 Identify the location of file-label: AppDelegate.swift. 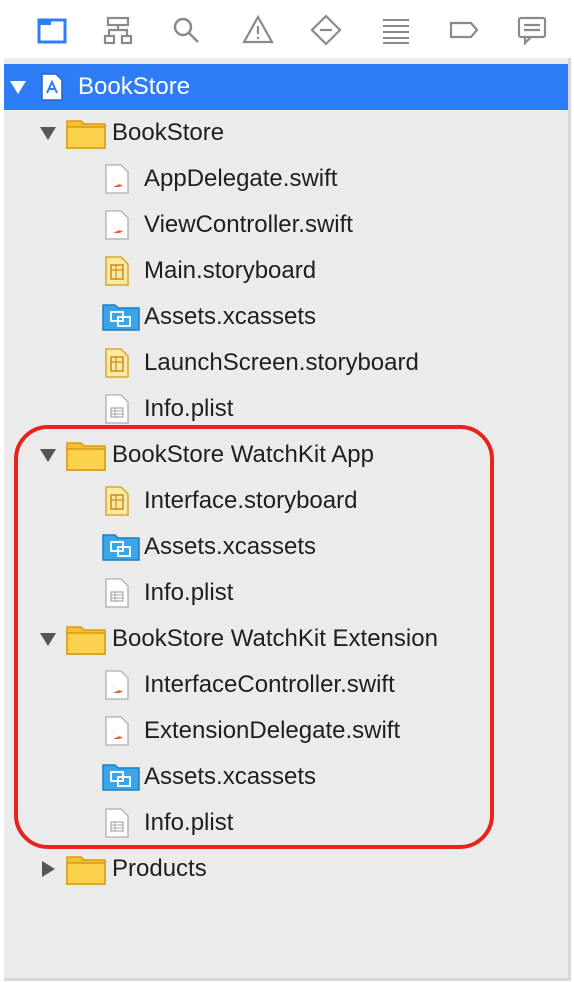
(241, 178).